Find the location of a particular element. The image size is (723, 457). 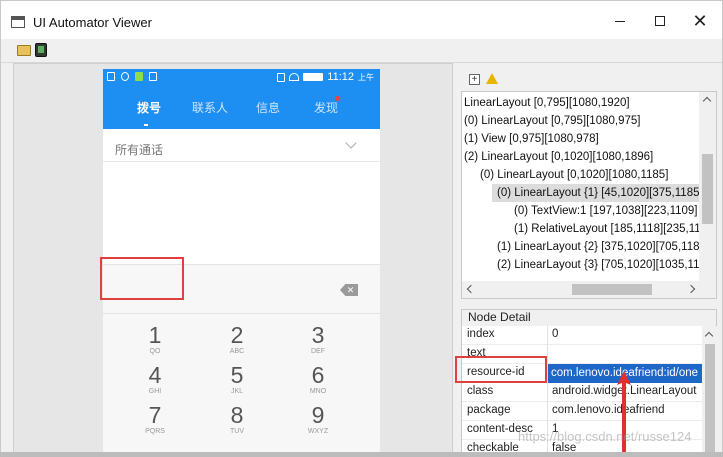

dial-key-9: 9 WXYZ is located at coordinates (318, 419).